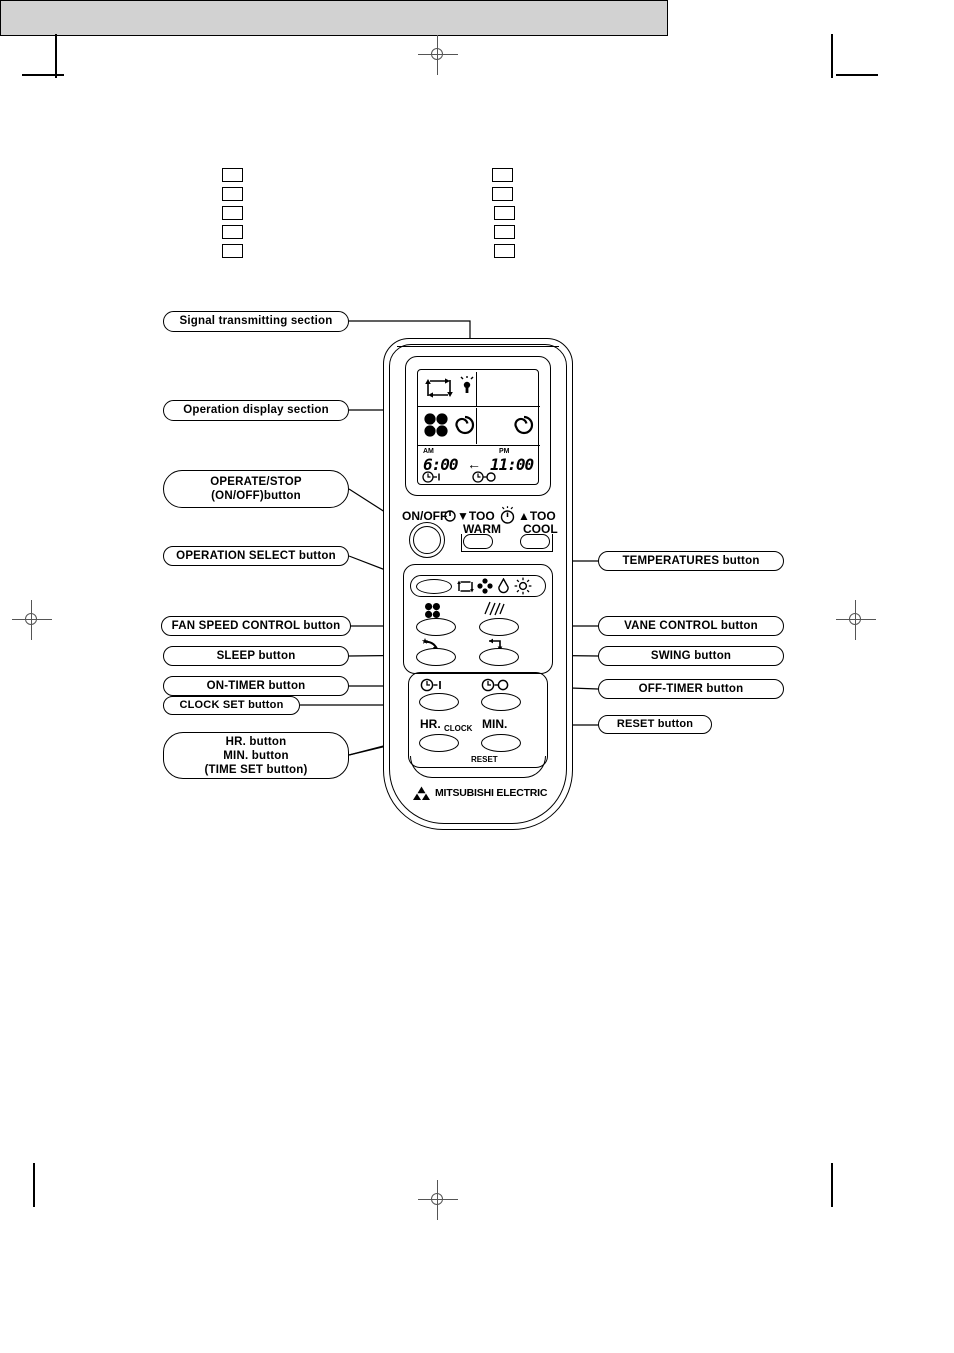  What do you see at coordinates (450, 516) in the screenshot?
I see `power-icon` at bounding box center [450, 516].